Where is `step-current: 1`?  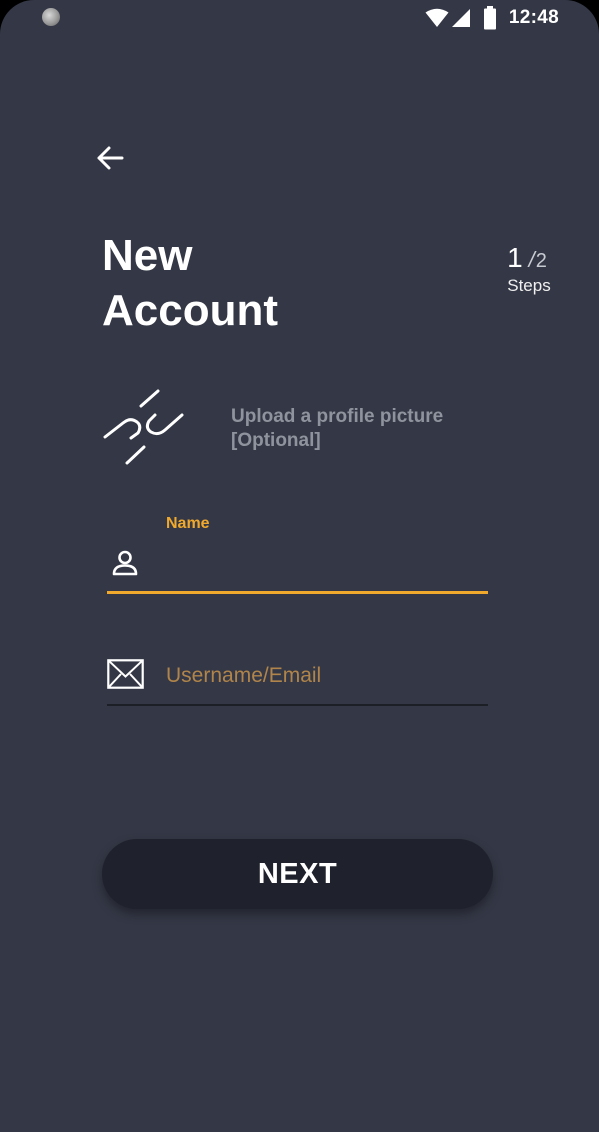
step-current: 1 is located at coordinates (515, 257).